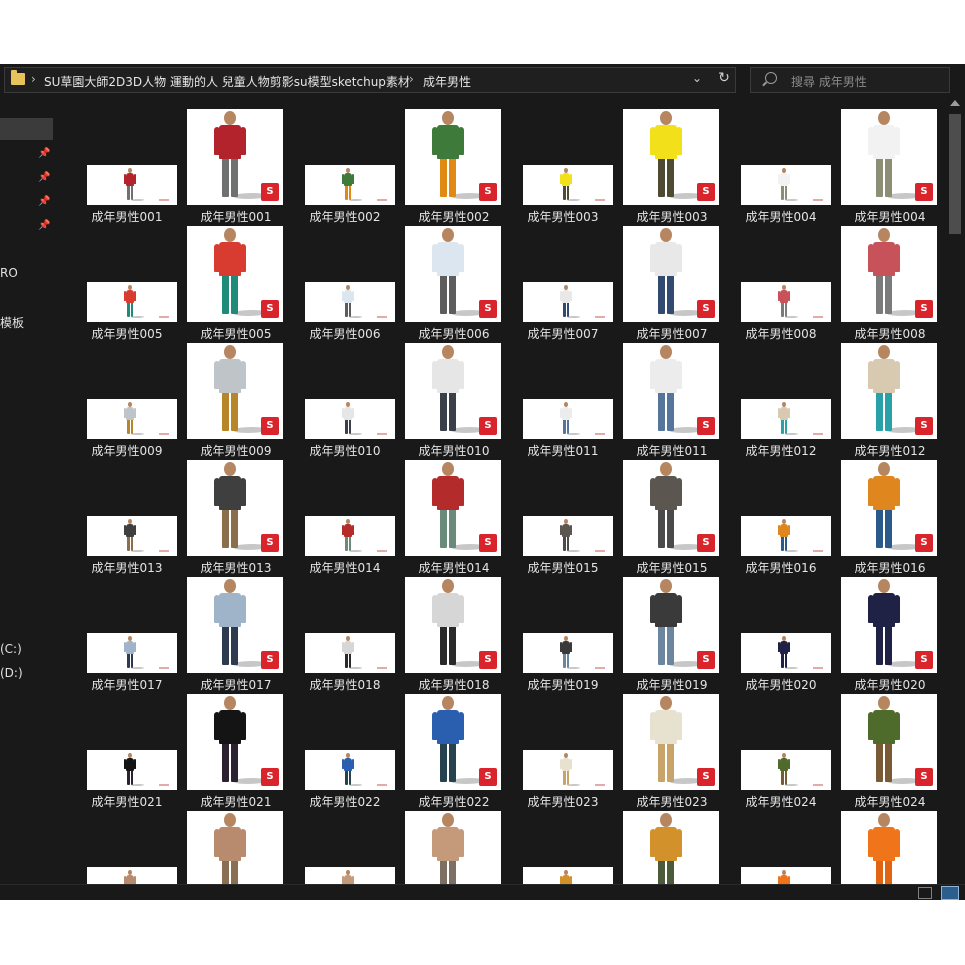  What do you see at coordinates (672, 284) in the screenshot?
I see `file-item: S 成年男性007` at bounding box center [672, 284].